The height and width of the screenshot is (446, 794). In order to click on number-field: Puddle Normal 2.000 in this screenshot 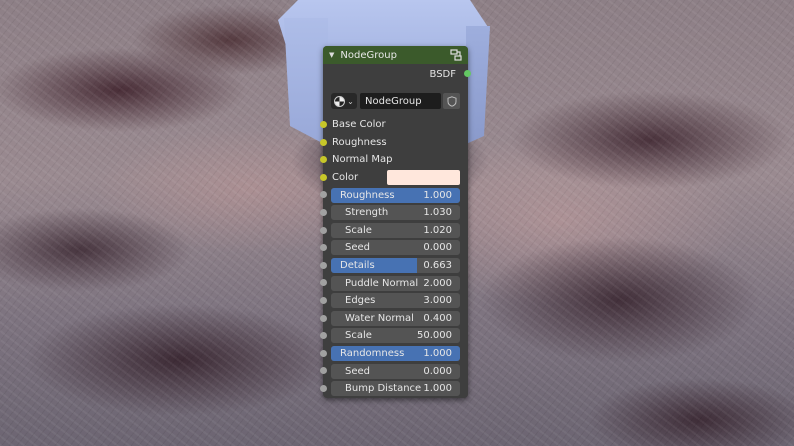, I will do `click(395, 283)`.